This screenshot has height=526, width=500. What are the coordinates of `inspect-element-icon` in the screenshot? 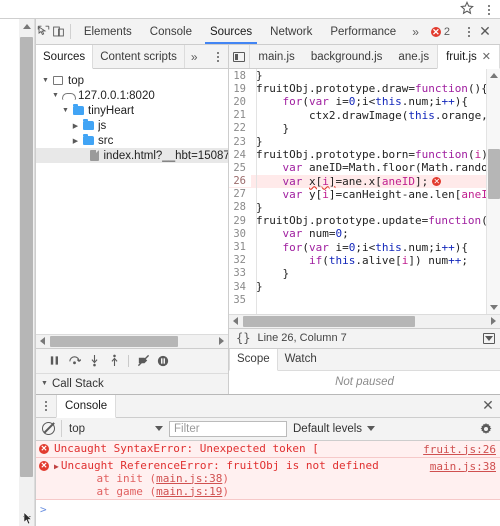 It's located at (43, 31).